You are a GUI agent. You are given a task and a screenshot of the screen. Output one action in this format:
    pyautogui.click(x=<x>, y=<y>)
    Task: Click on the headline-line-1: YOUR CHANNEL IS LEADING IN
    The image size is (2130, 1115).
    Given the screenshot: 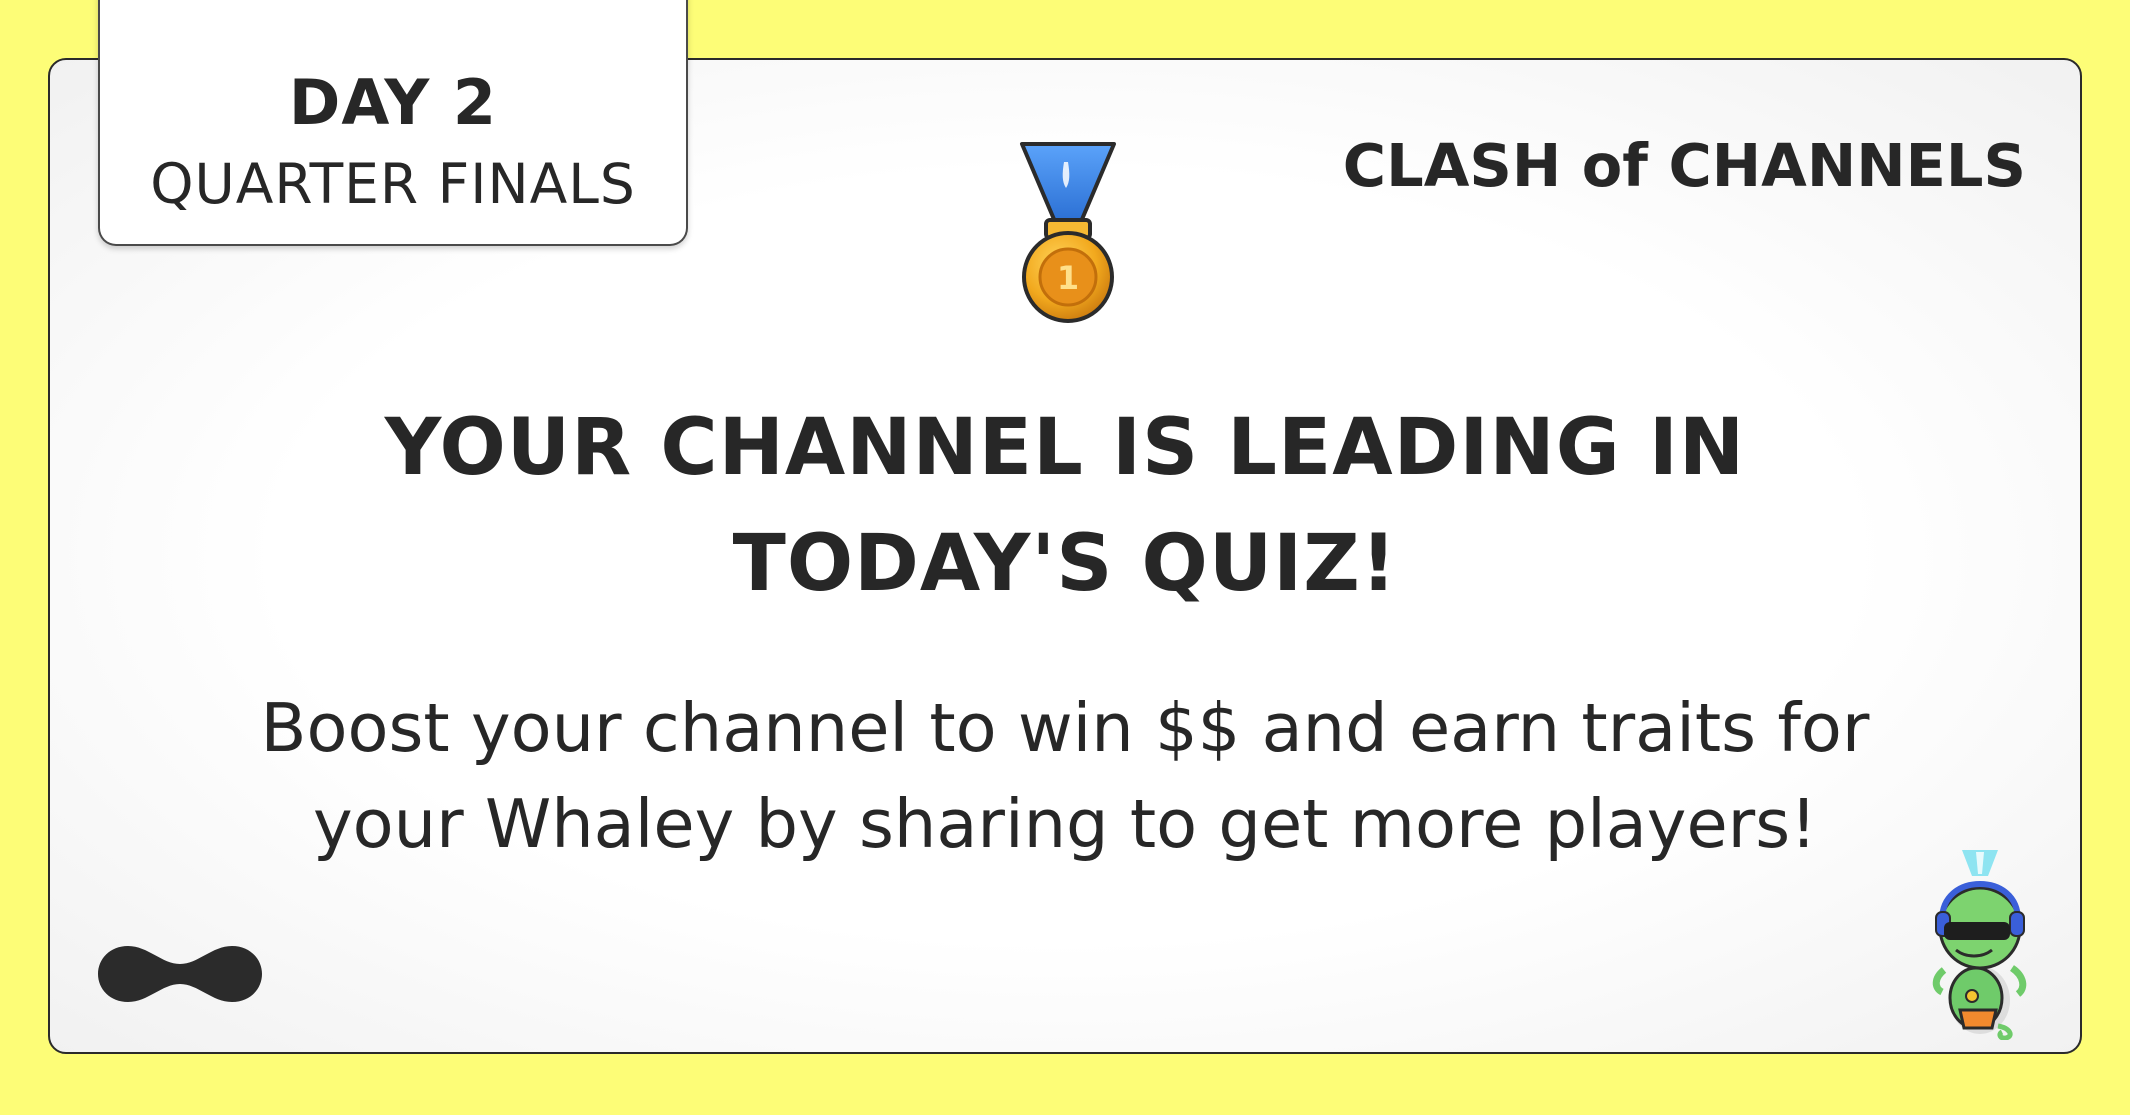 What is the action you would take?
    pyautogui.click(x=1065, y=448)
    